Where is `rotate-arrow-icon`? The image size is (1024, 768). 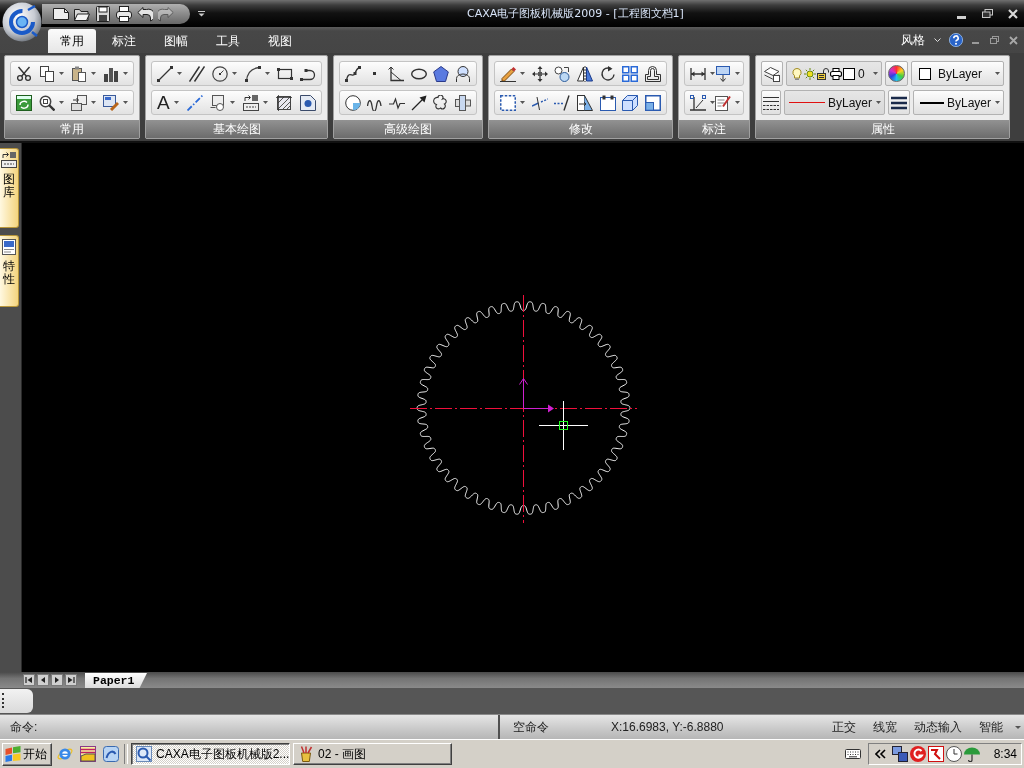 rotate-arrow-icon is located at coordinates (607, 73).